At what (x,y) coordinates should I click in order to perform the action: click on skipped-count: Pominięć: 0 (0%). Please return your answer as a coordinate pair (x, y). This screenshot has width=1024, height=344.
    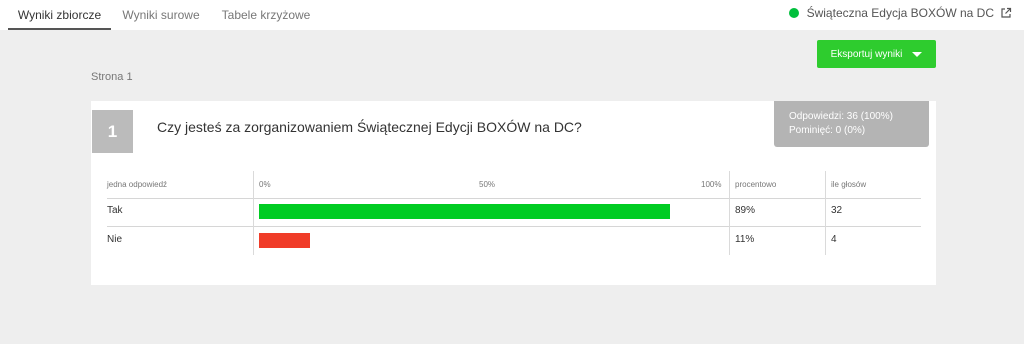
    Looking at the image, I should click on (827, 130).